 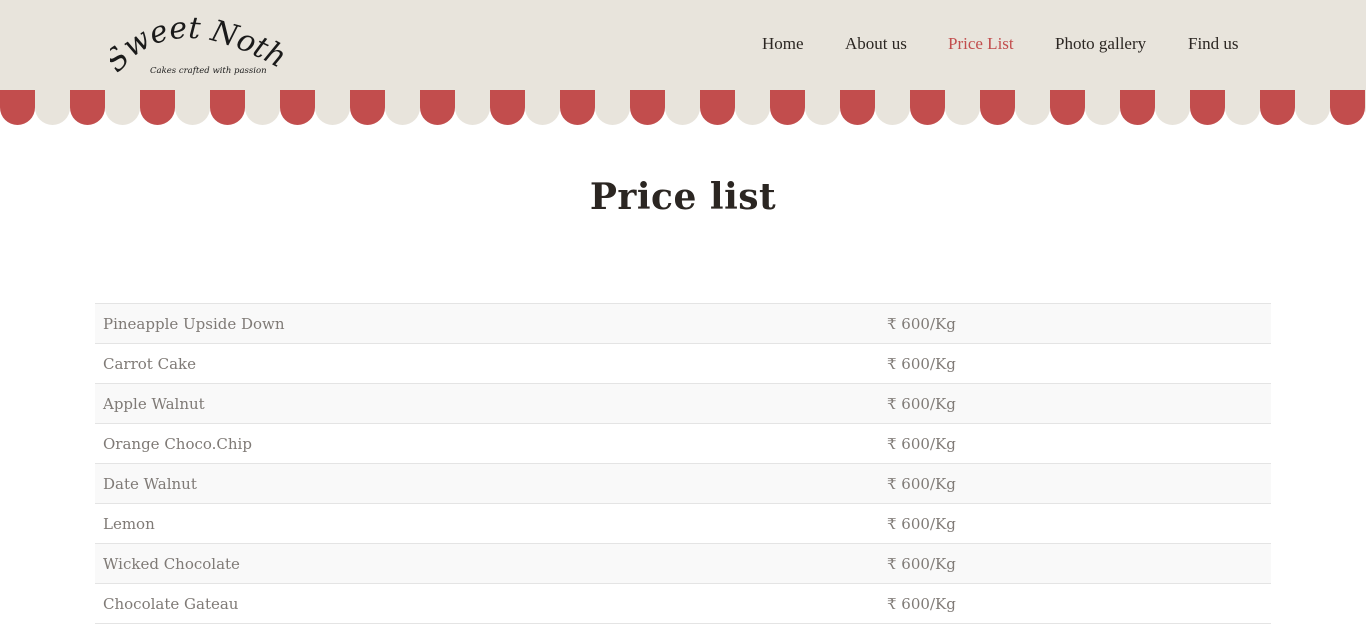 I want to click on table-row: Date Walnut ₹ 600/Kg, so click(x=683, y=483).